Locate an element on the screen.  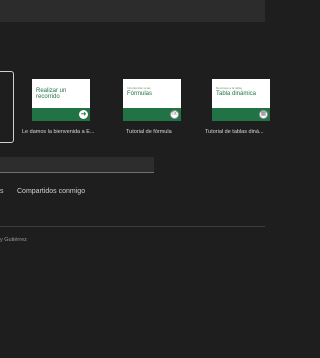
blank-workbook-template is located at coordinates (7, 107).